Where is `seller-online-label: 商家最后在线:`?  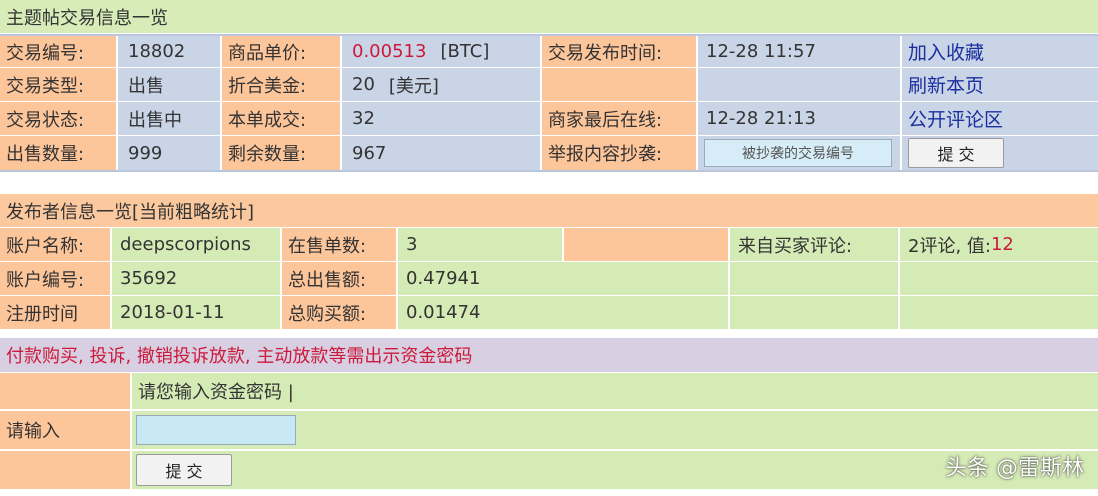
seller-online-label: 商家最后在线: is located at coordinates (620, 118).